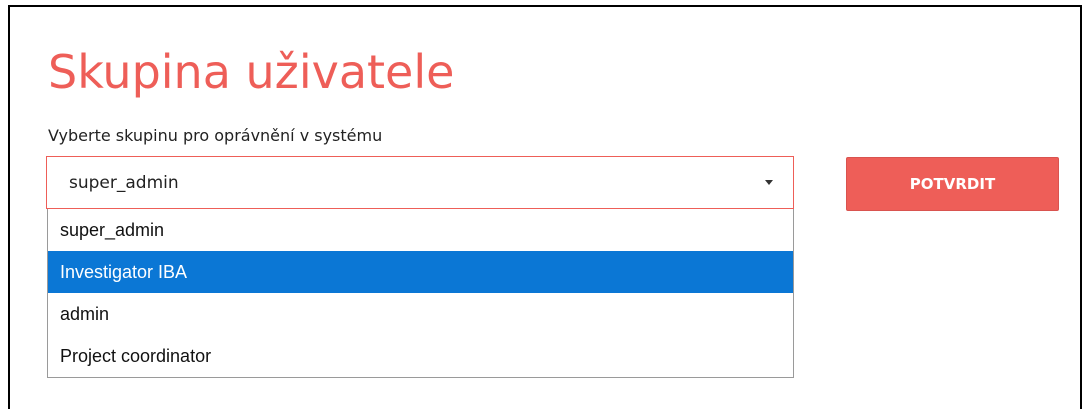  Describe the element at coordinates (420, 314) in the screenshot. I see `group-option-admin: admin` at that location.